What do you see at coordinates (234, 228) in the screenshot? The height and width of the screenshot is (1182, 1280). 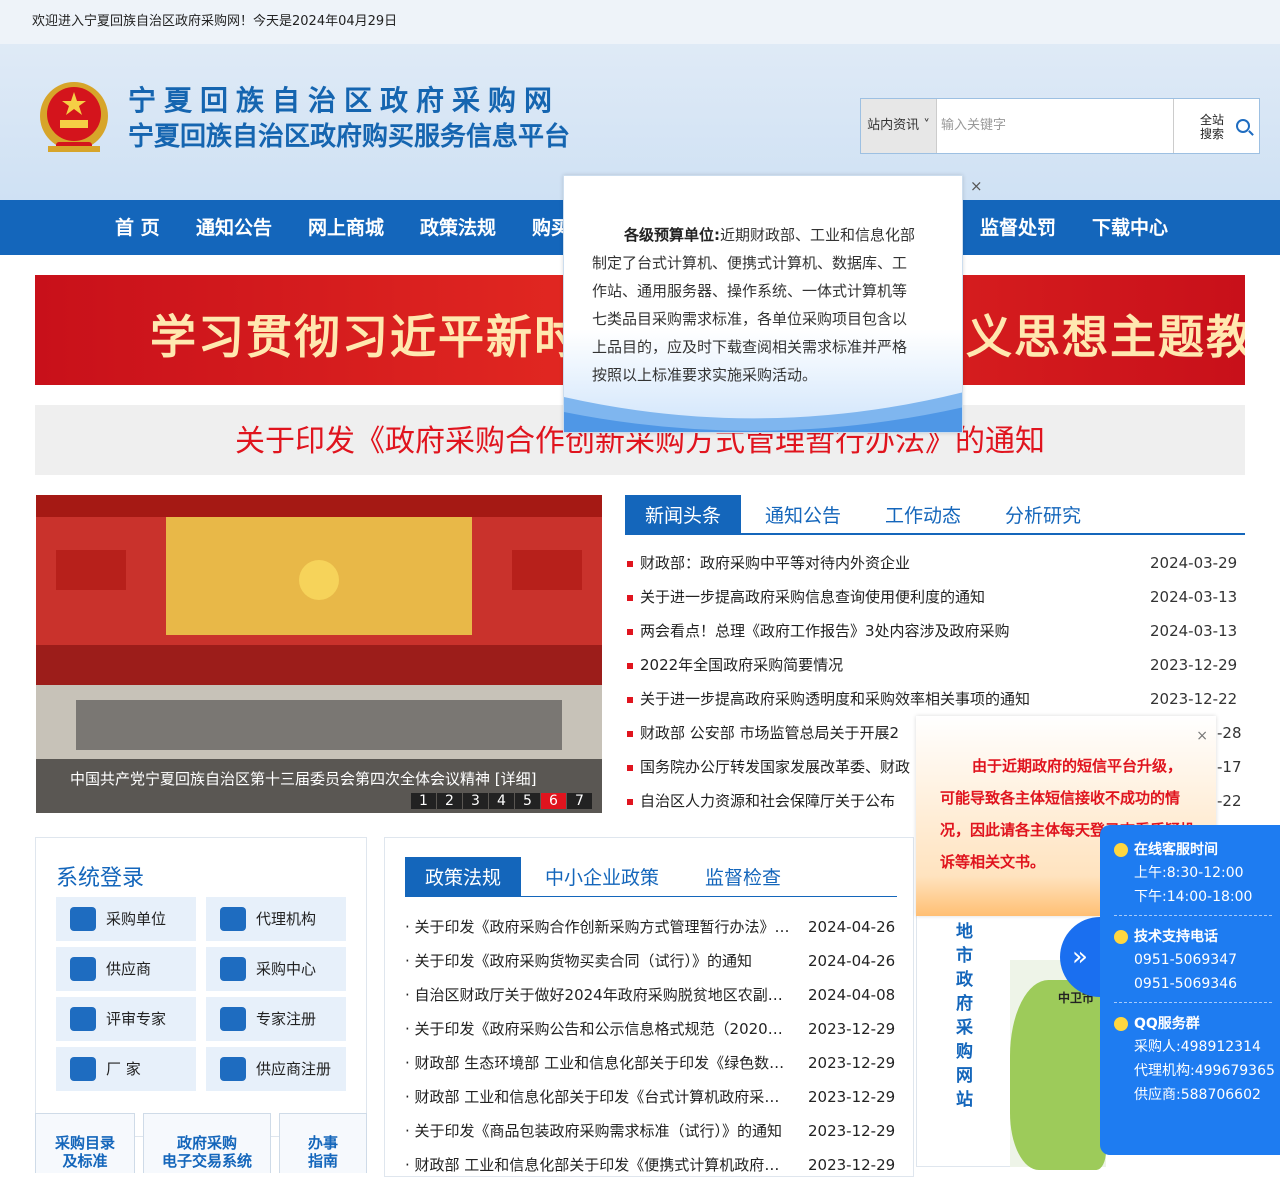 I see `nav-notices: 通知公告` at bounding box center [234, 228].